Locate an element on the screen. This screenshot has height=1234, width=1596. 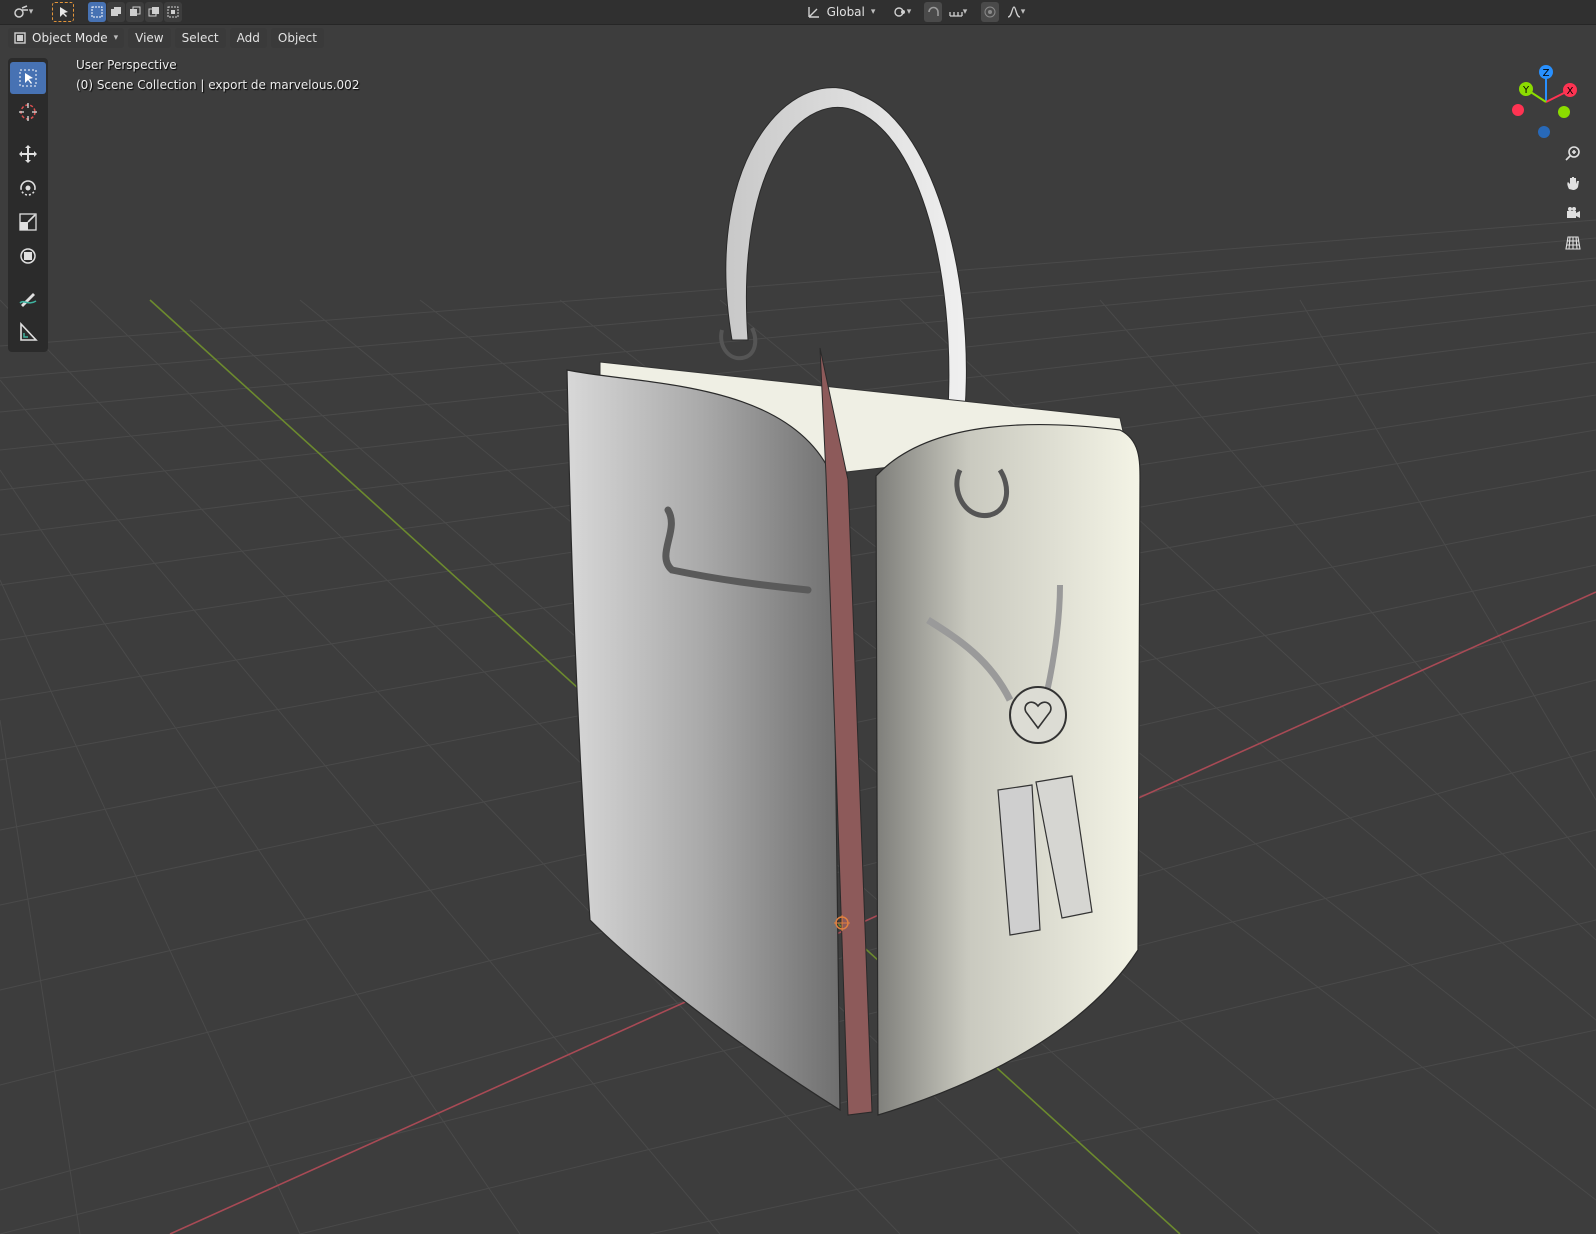
bag-right-panel is located at coordinates (1008, 769).